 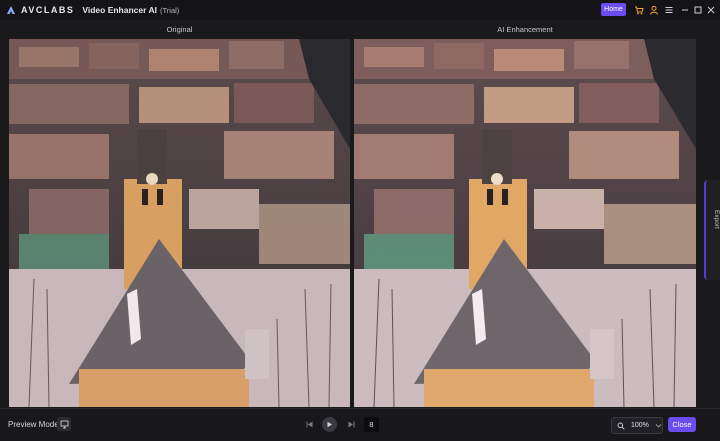 I want to click on previous-frame-icon, so click(x=309, y=424).